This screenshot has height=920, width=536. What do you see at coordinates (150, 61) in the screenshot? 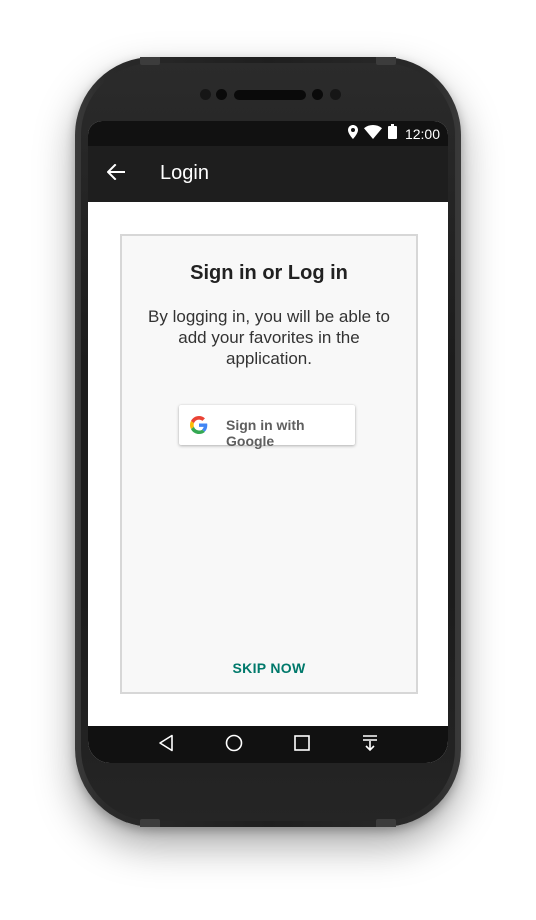
I see `top-edge-mark-left` at bounding box center [150, 61].